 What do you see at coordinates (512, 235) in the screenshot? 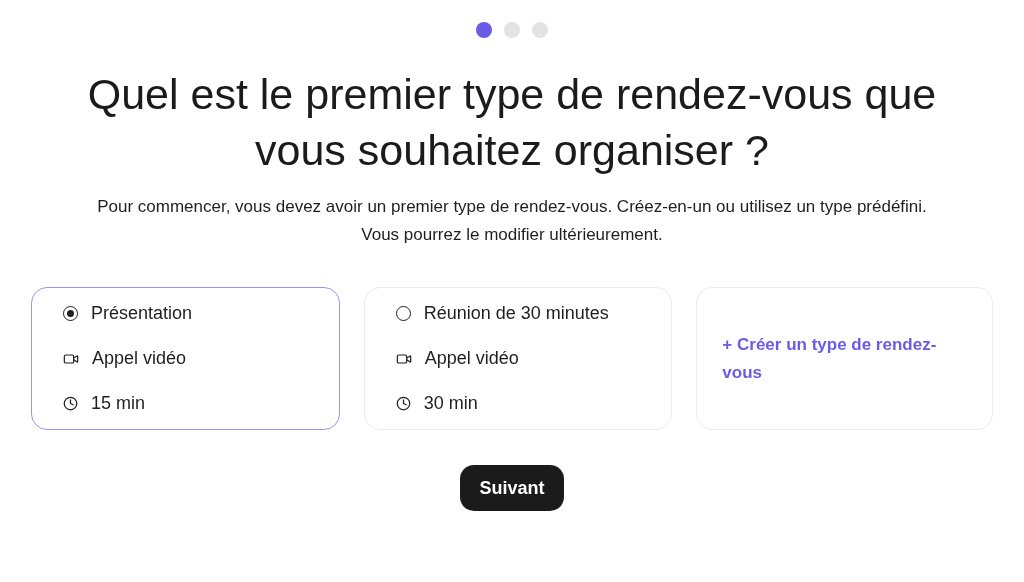
I see `note: Vous pourrez le modifier ultérieurement.` at bounding box center [512, 235].